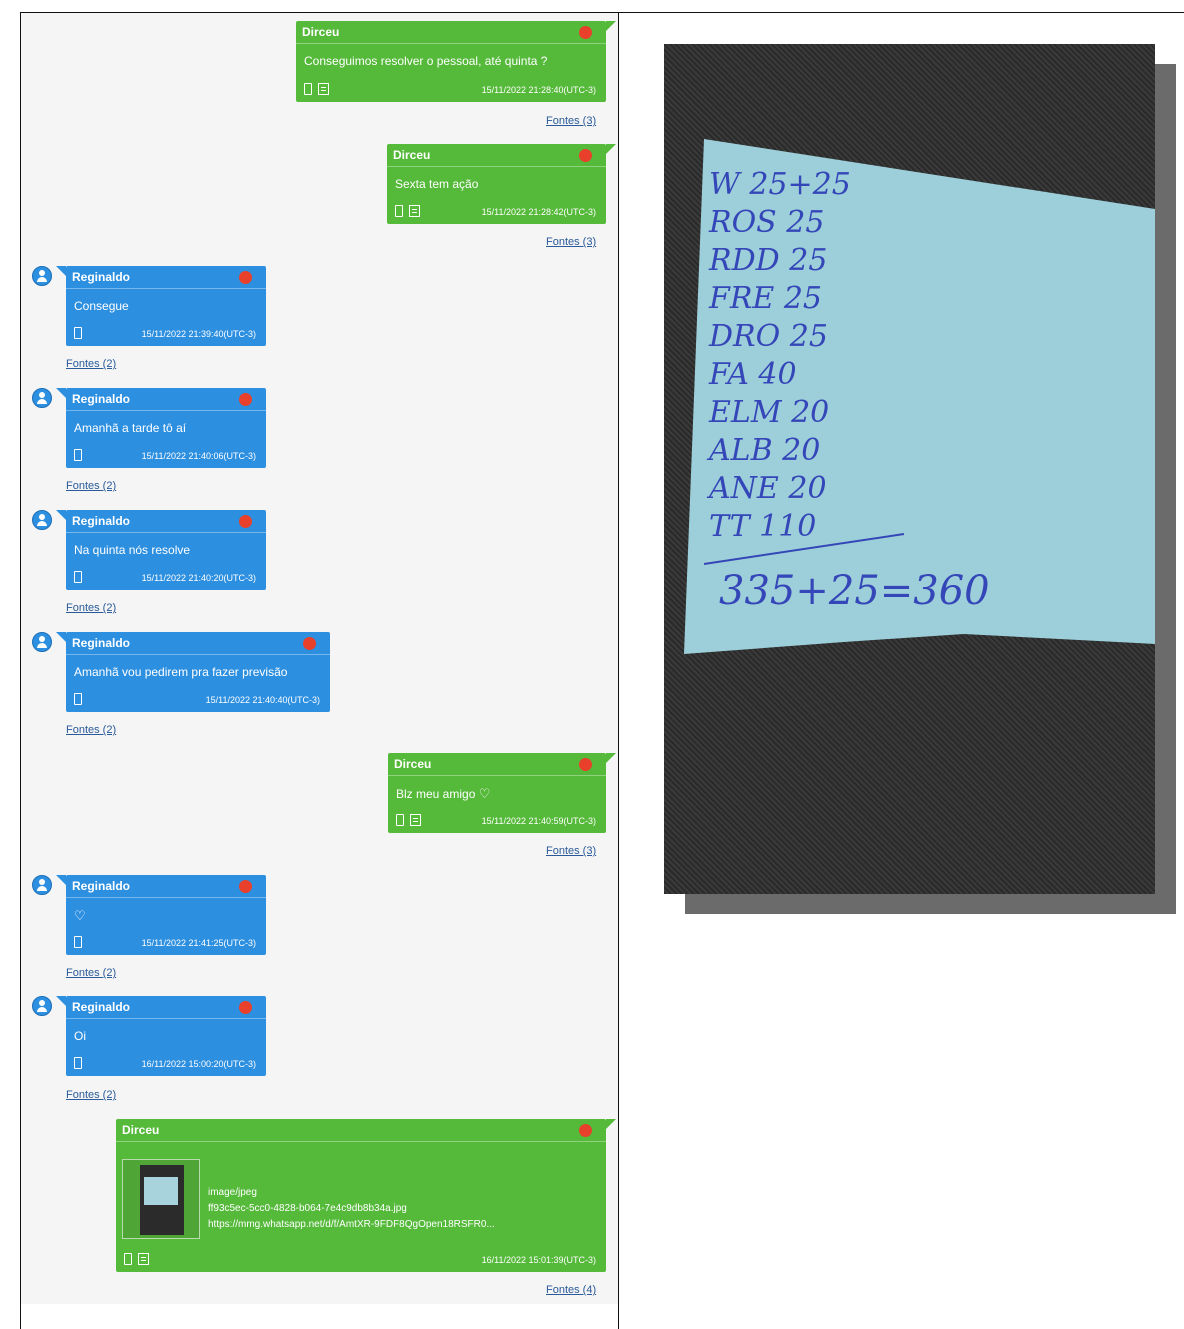 Image resolution: width=1184 pixels, height=1329 pixels. What do you see at coordinates (262, 700) in the screenshot?
I see `message-timestamp: 15/11/2022 21:40:40(UTC-3)` at bounding box center [262, 700].